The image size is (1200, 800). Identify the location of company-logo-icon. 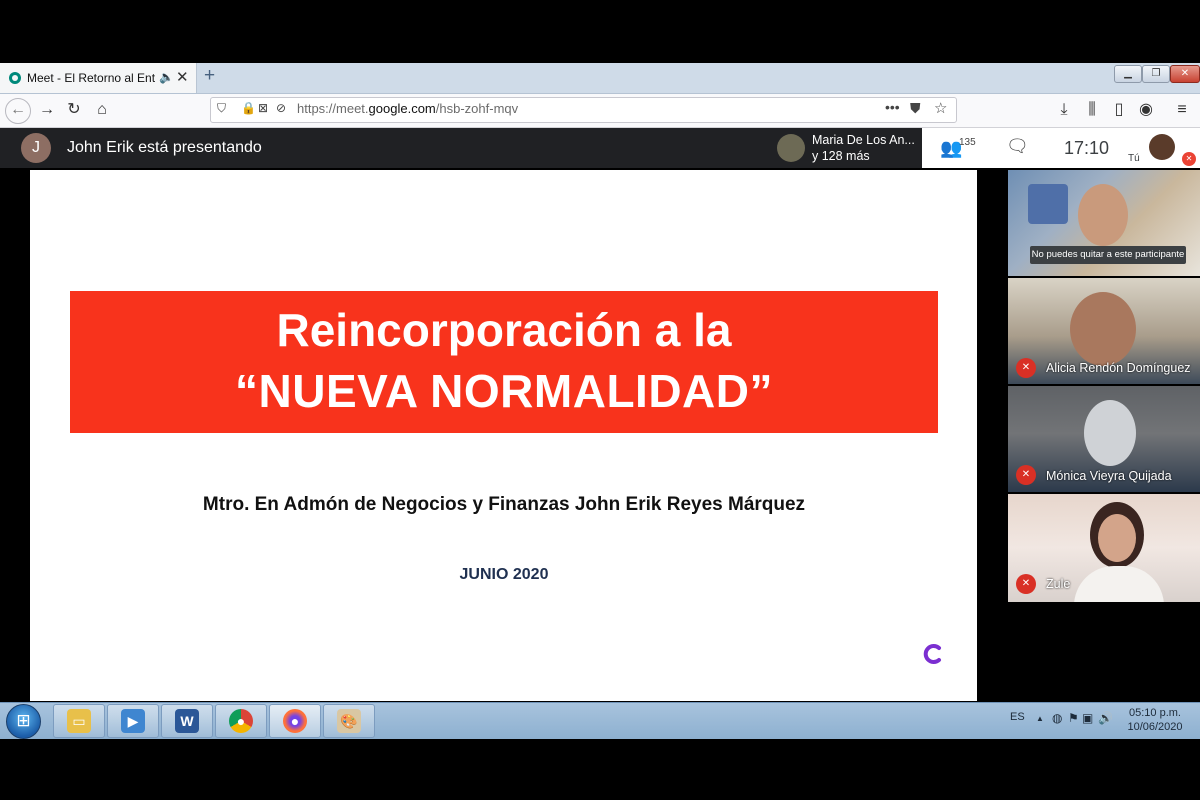
(932, 654).